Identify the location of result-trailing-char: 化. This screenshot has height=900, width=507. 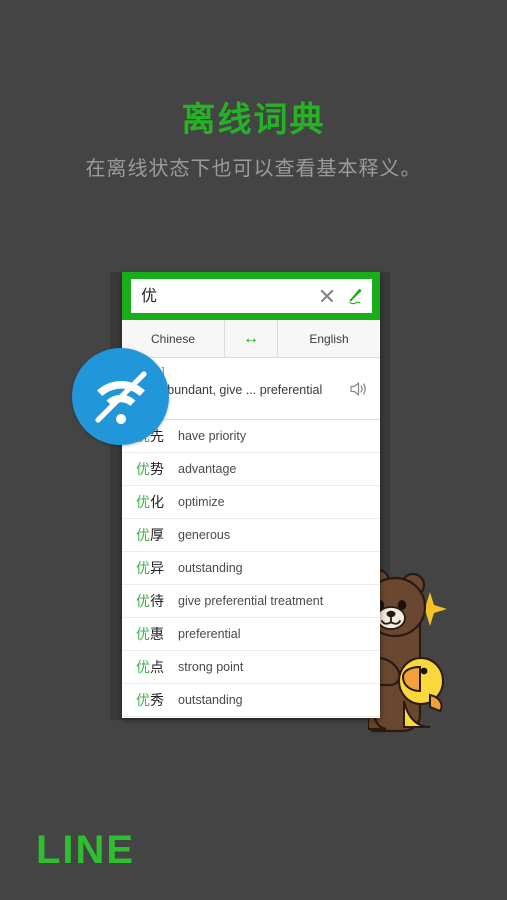
(157, 503).